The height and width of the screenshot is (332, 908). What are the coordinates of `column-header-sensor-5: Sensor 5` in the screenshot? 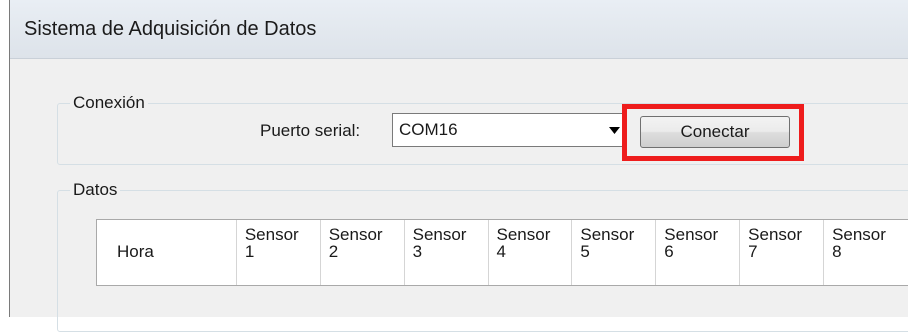 It's located at (614, 252).